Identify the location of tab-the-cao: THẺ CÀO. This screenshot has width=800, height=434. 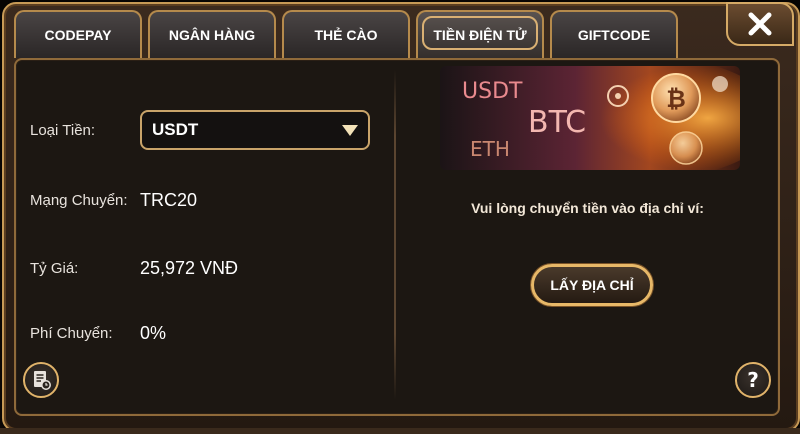
(346, 34).